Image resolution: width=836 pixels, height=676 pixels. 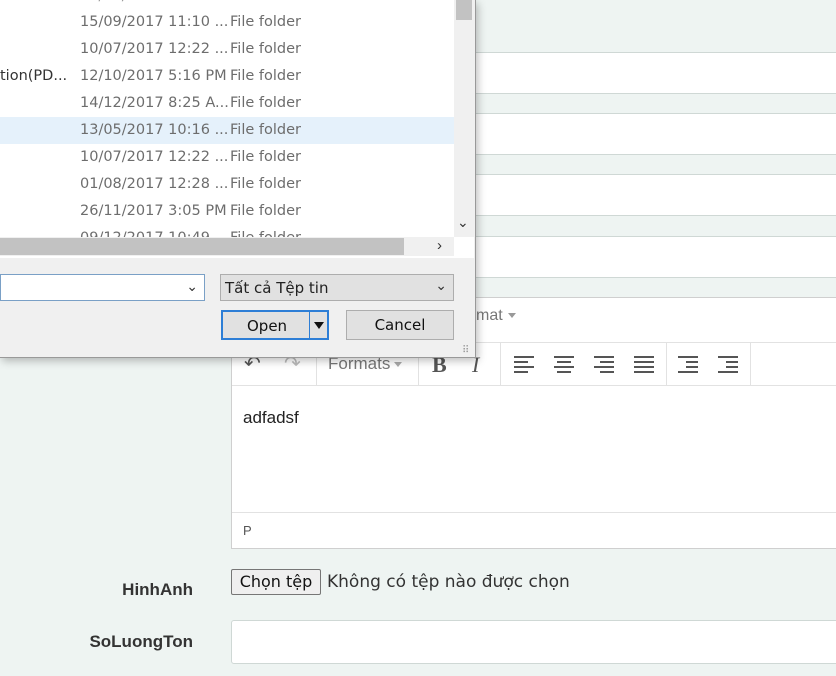 What do you see at coordinates (153, 211) in the screenshot?
I see `file-date: 26/11/2017 3:05 PM` at bounding box center [153, 211].